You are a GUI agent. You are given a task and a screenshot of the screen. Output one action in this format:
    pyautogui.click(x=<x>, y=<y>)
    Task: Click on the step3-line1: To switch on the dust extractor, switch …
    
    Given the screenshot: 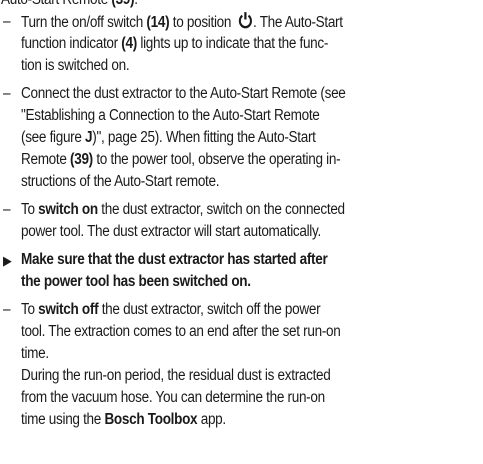 What is the action you would take?
    pyautogui.click(x=183, y=209)
    